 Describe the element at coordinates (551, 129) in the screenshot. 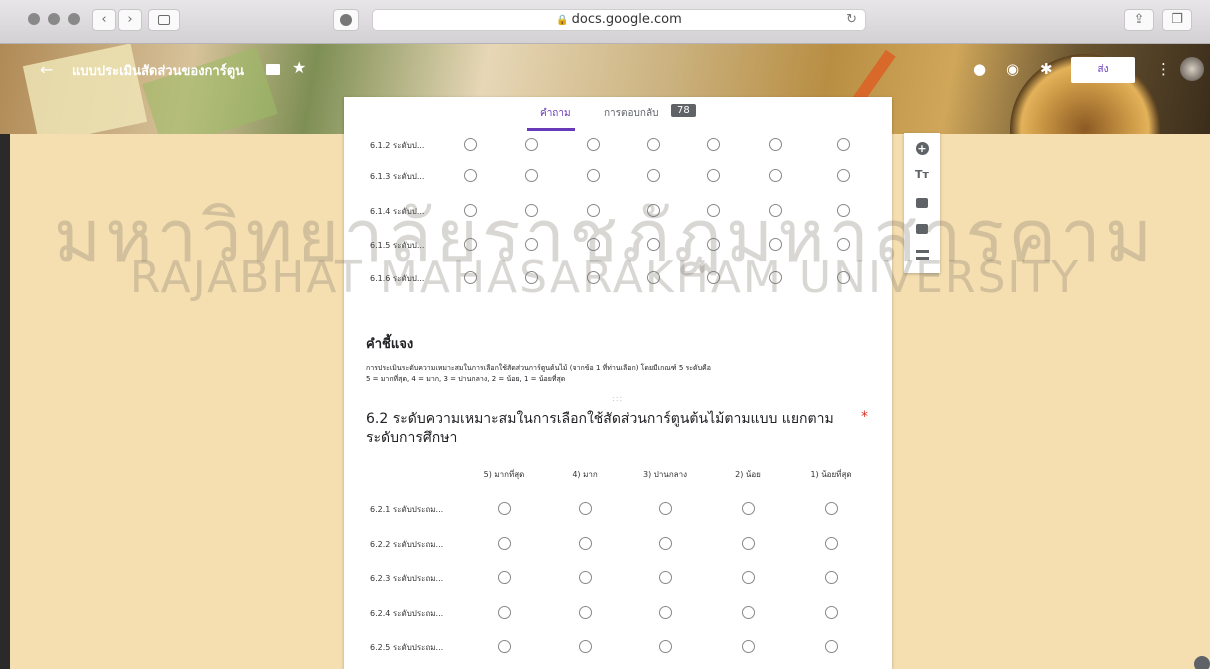

I see `active-tab-indicator` at that location.